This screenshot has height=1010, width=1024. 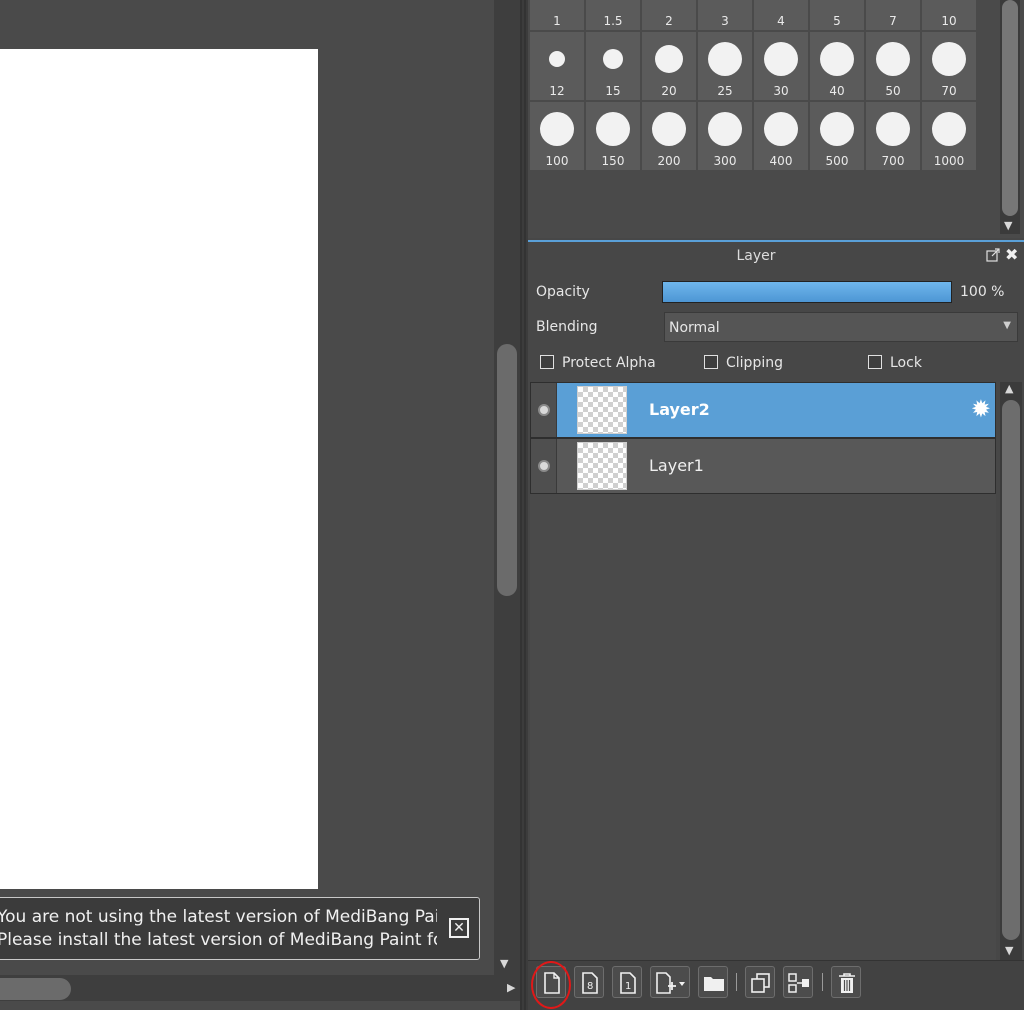 What do you see at coordinates (613, 66) in the screenshot?
I see `brush-size-cell: 15` at bounding box center [613, 66].